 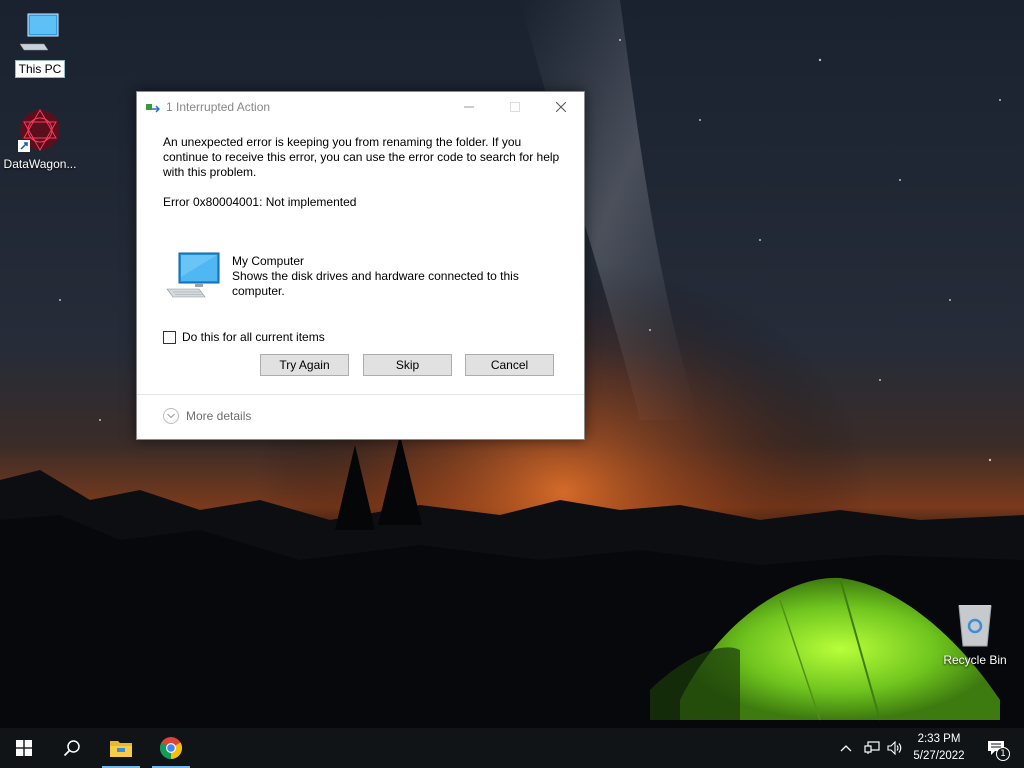 I want to click on notification-count-badge: 1, so click(x=1003, y=754).